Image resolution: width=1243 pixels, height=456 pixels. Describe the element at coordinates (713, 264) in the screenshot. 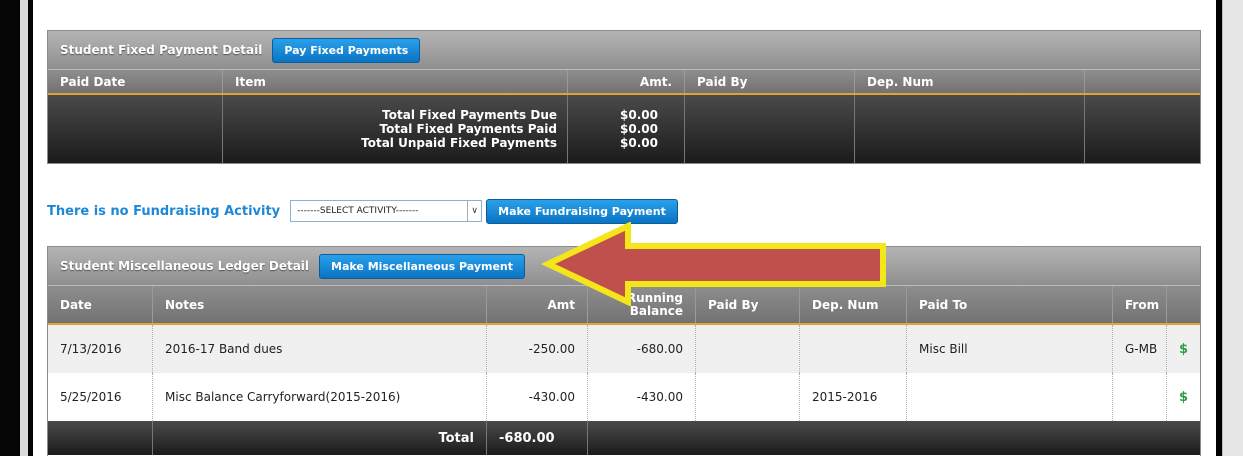

I see `red-arrow-icon` at that location.